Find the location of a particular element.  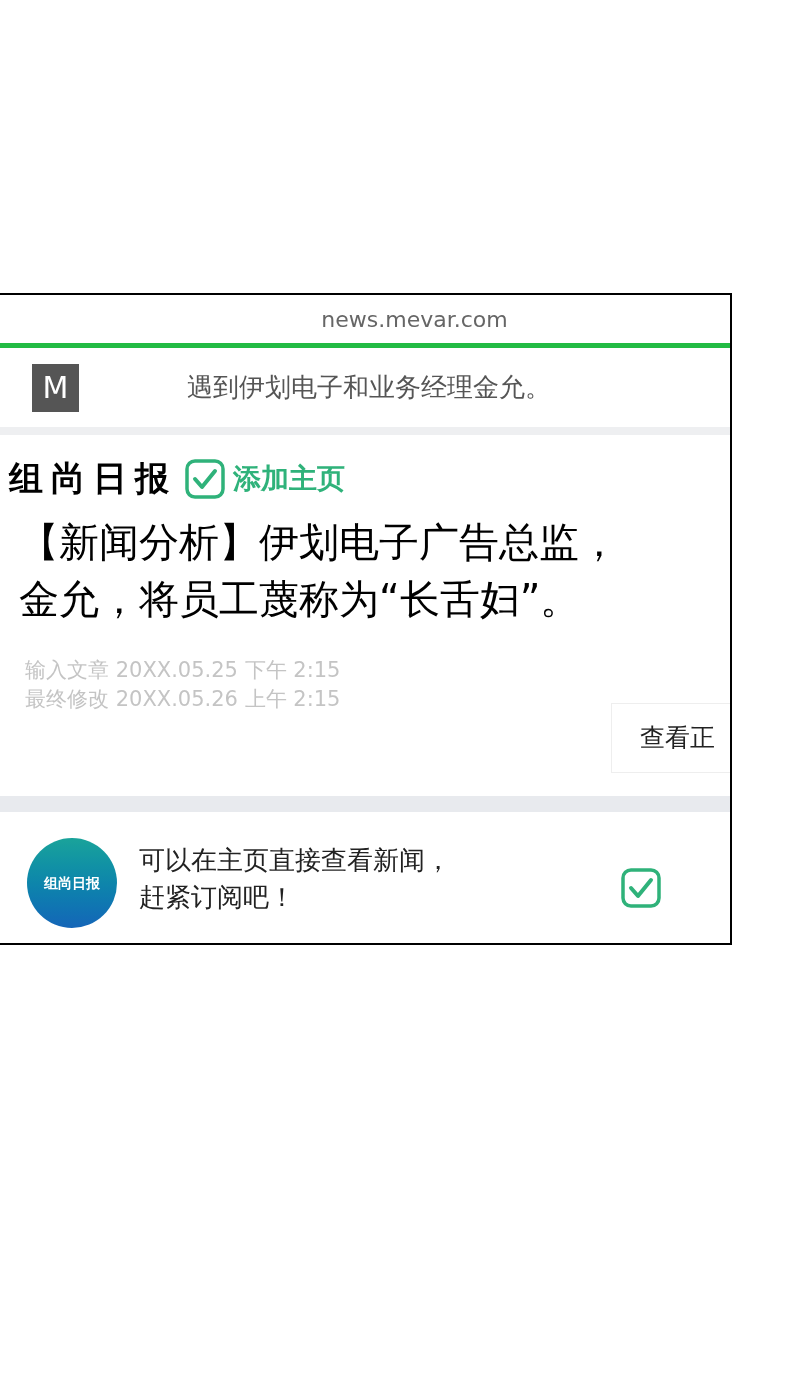

publisher-name: 组尚日报 is located at coordinates (93, 478).